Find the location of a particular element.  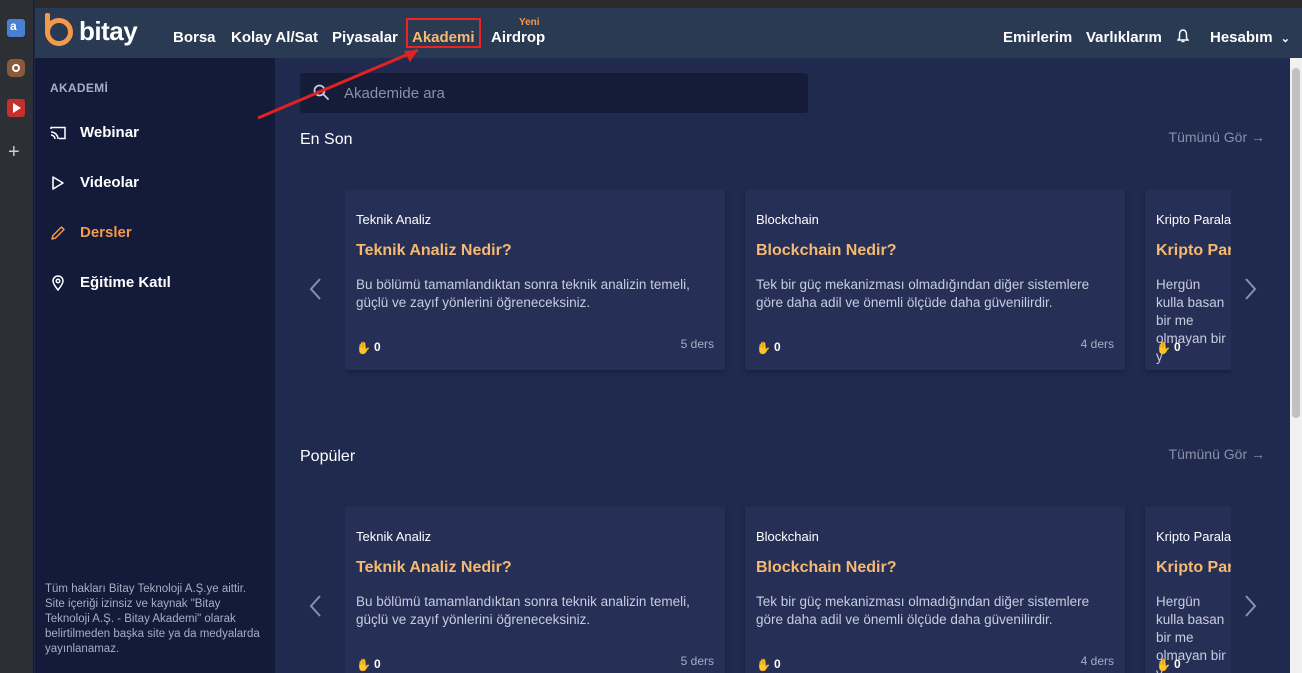

nav-hesabim: Hesabım ⌄ is located at coordinates (1250, 37).